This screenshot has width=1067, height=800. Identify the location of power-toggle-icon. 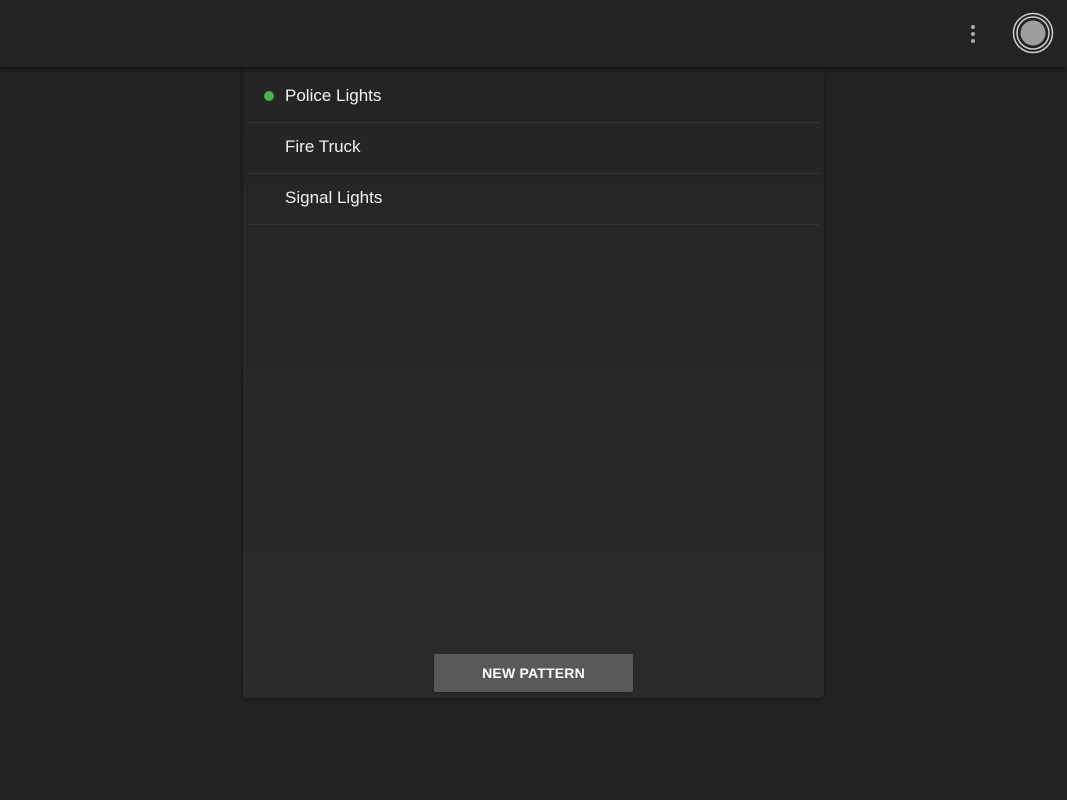
(1033, 33).